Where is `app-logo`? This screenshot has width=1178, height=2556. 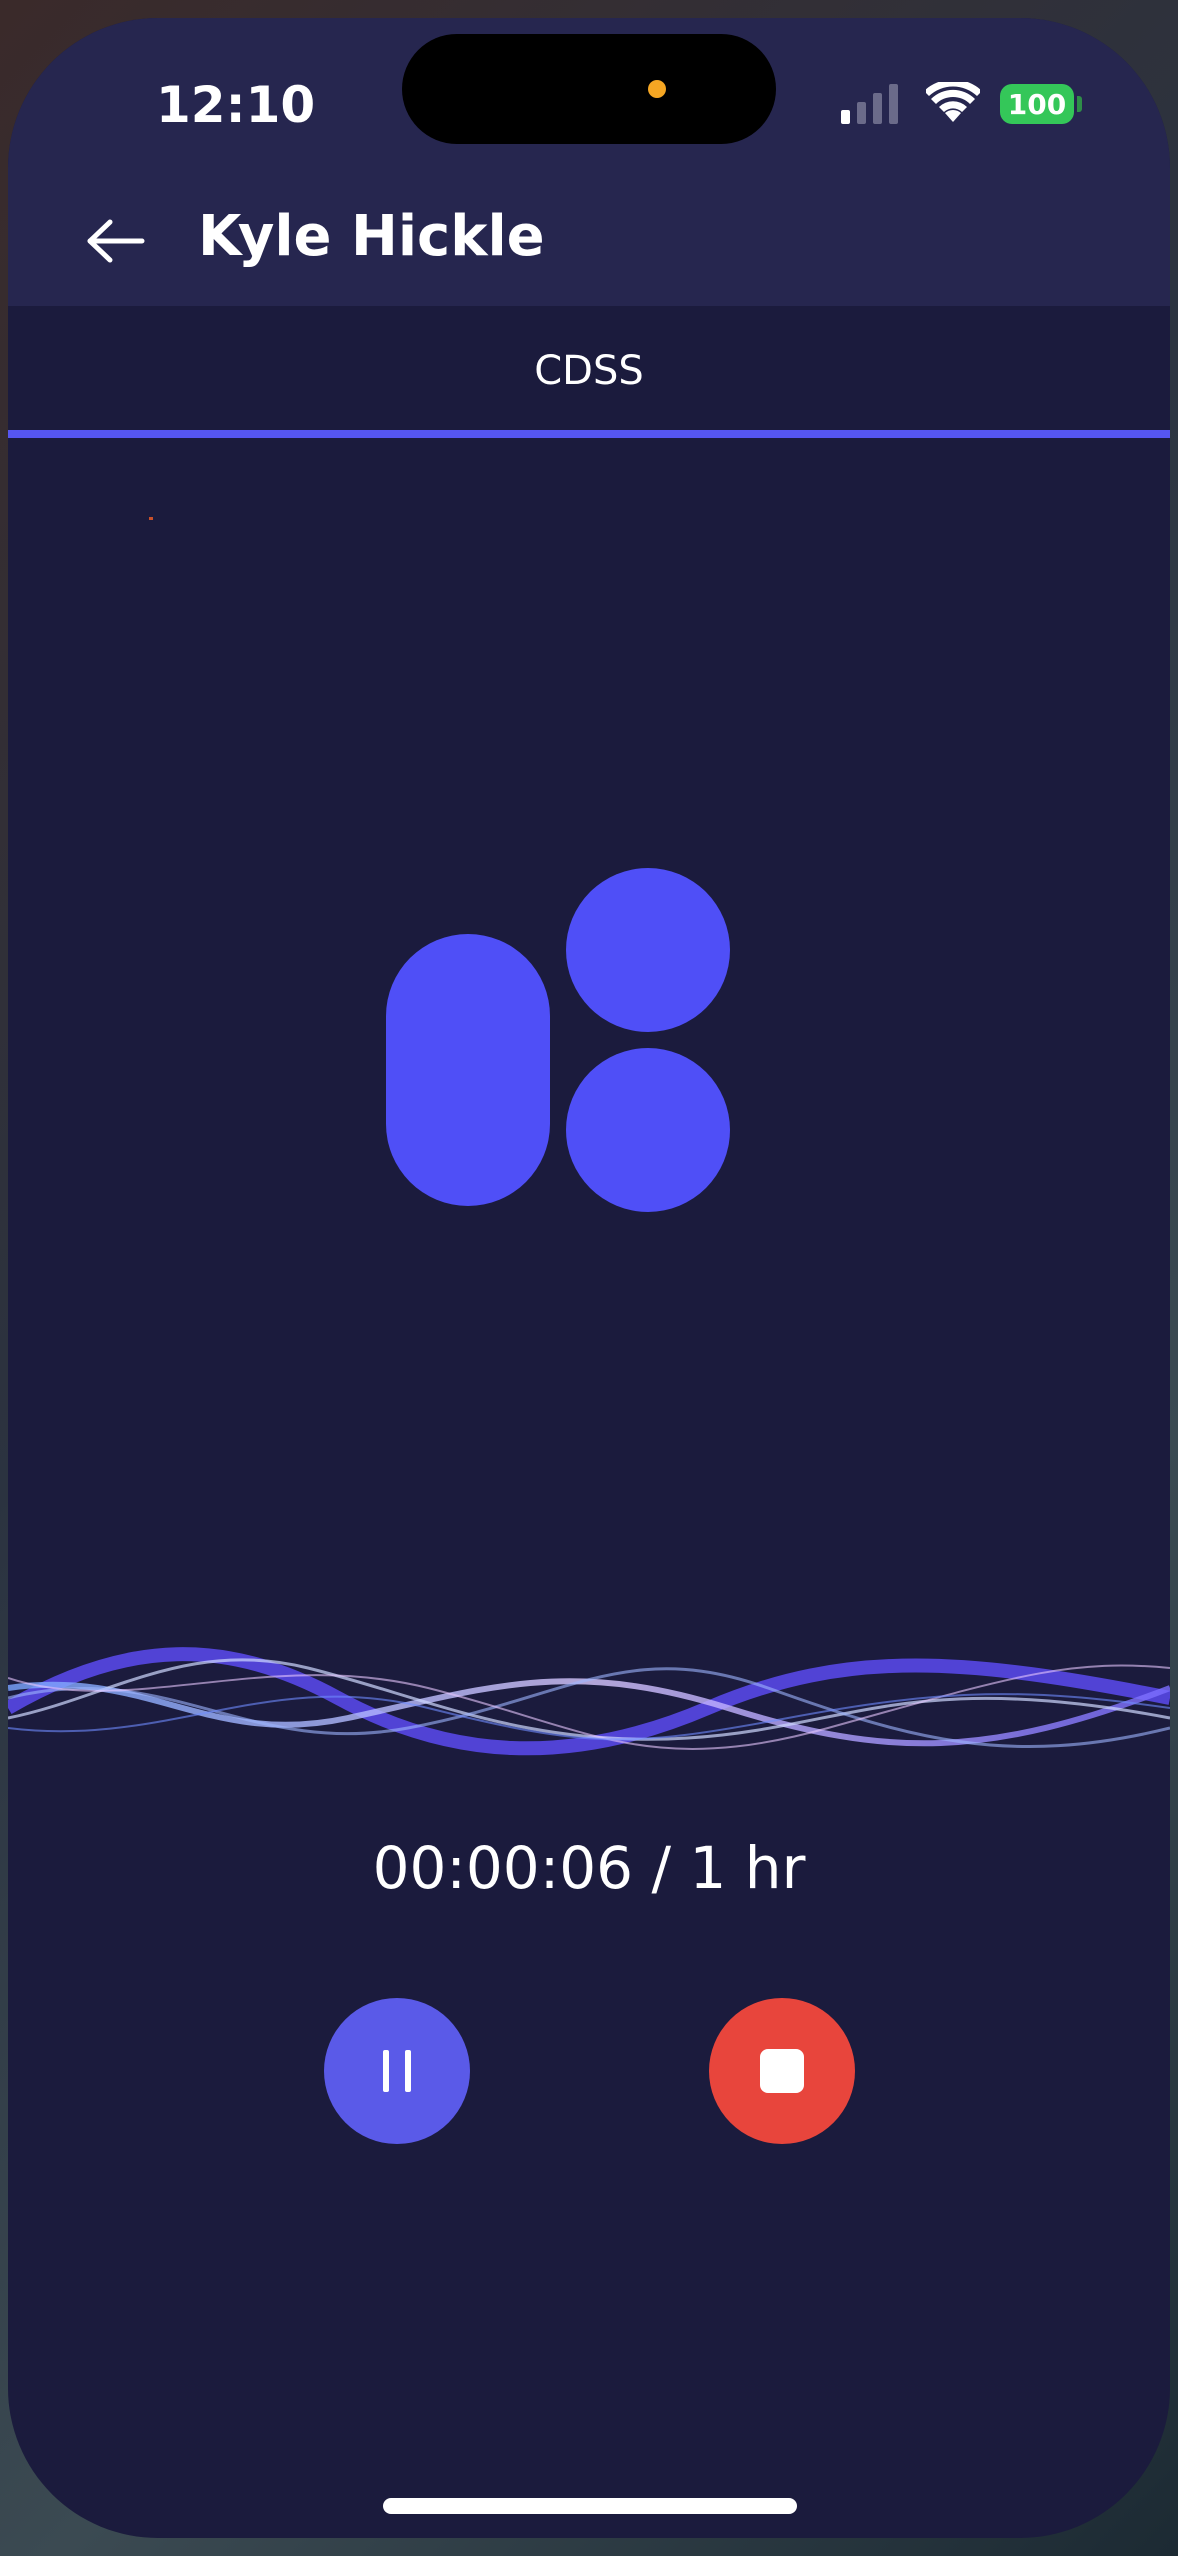 app-logo is located at coordinates (558, 1040).